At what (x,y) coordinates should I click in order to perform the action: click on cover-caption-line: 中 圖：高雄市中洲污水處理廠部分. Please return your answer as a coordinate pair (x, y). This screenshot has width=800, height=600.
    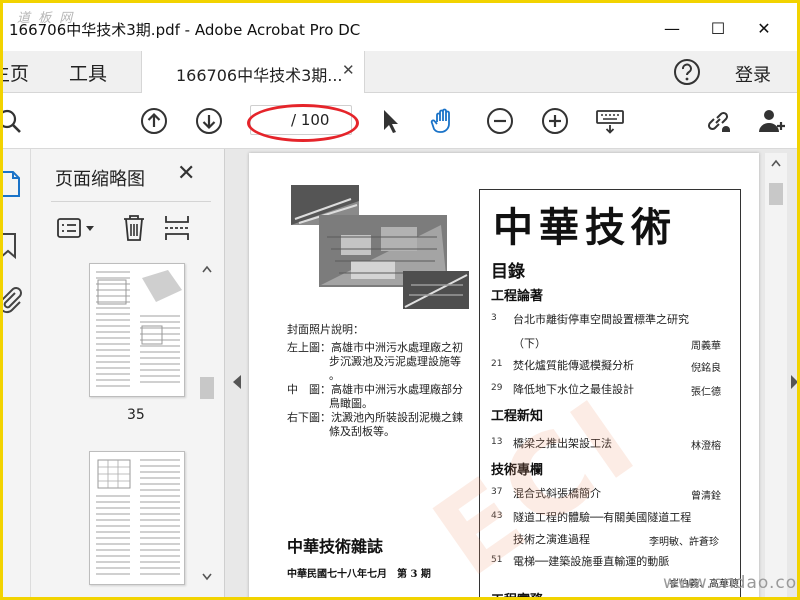
    Looking at the image, I should click on (375, 389).